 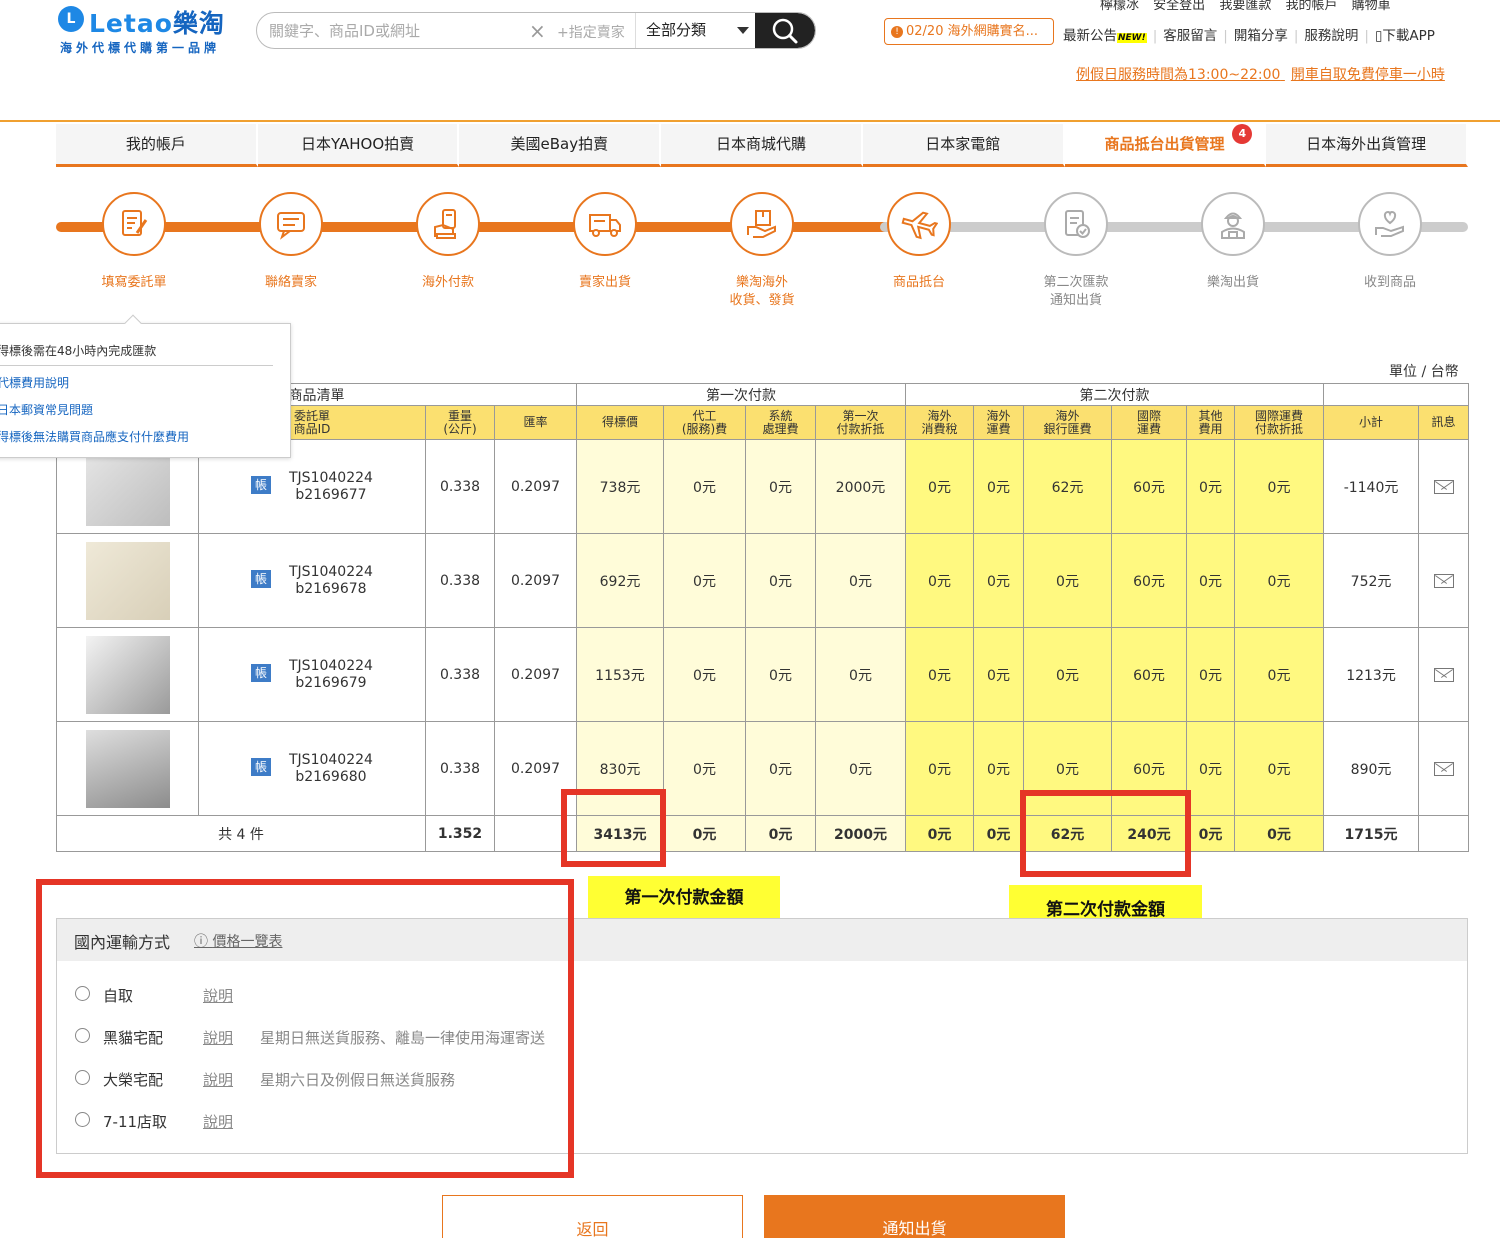 I want to click on col-header-deduct1: 第一次 付款折抵, so click(x=860, y=422).